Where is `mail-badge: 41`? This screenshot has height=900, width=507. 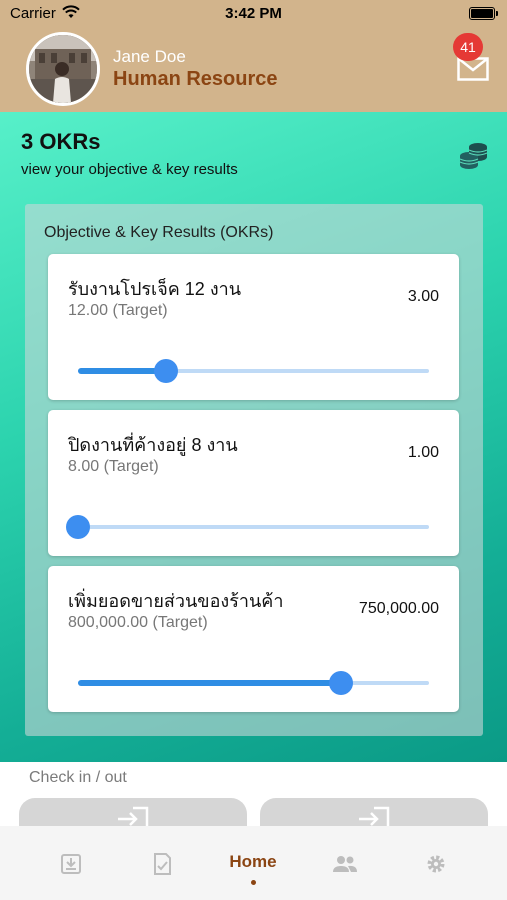 mail-badge: 41 is located at coordinates (468, 47).